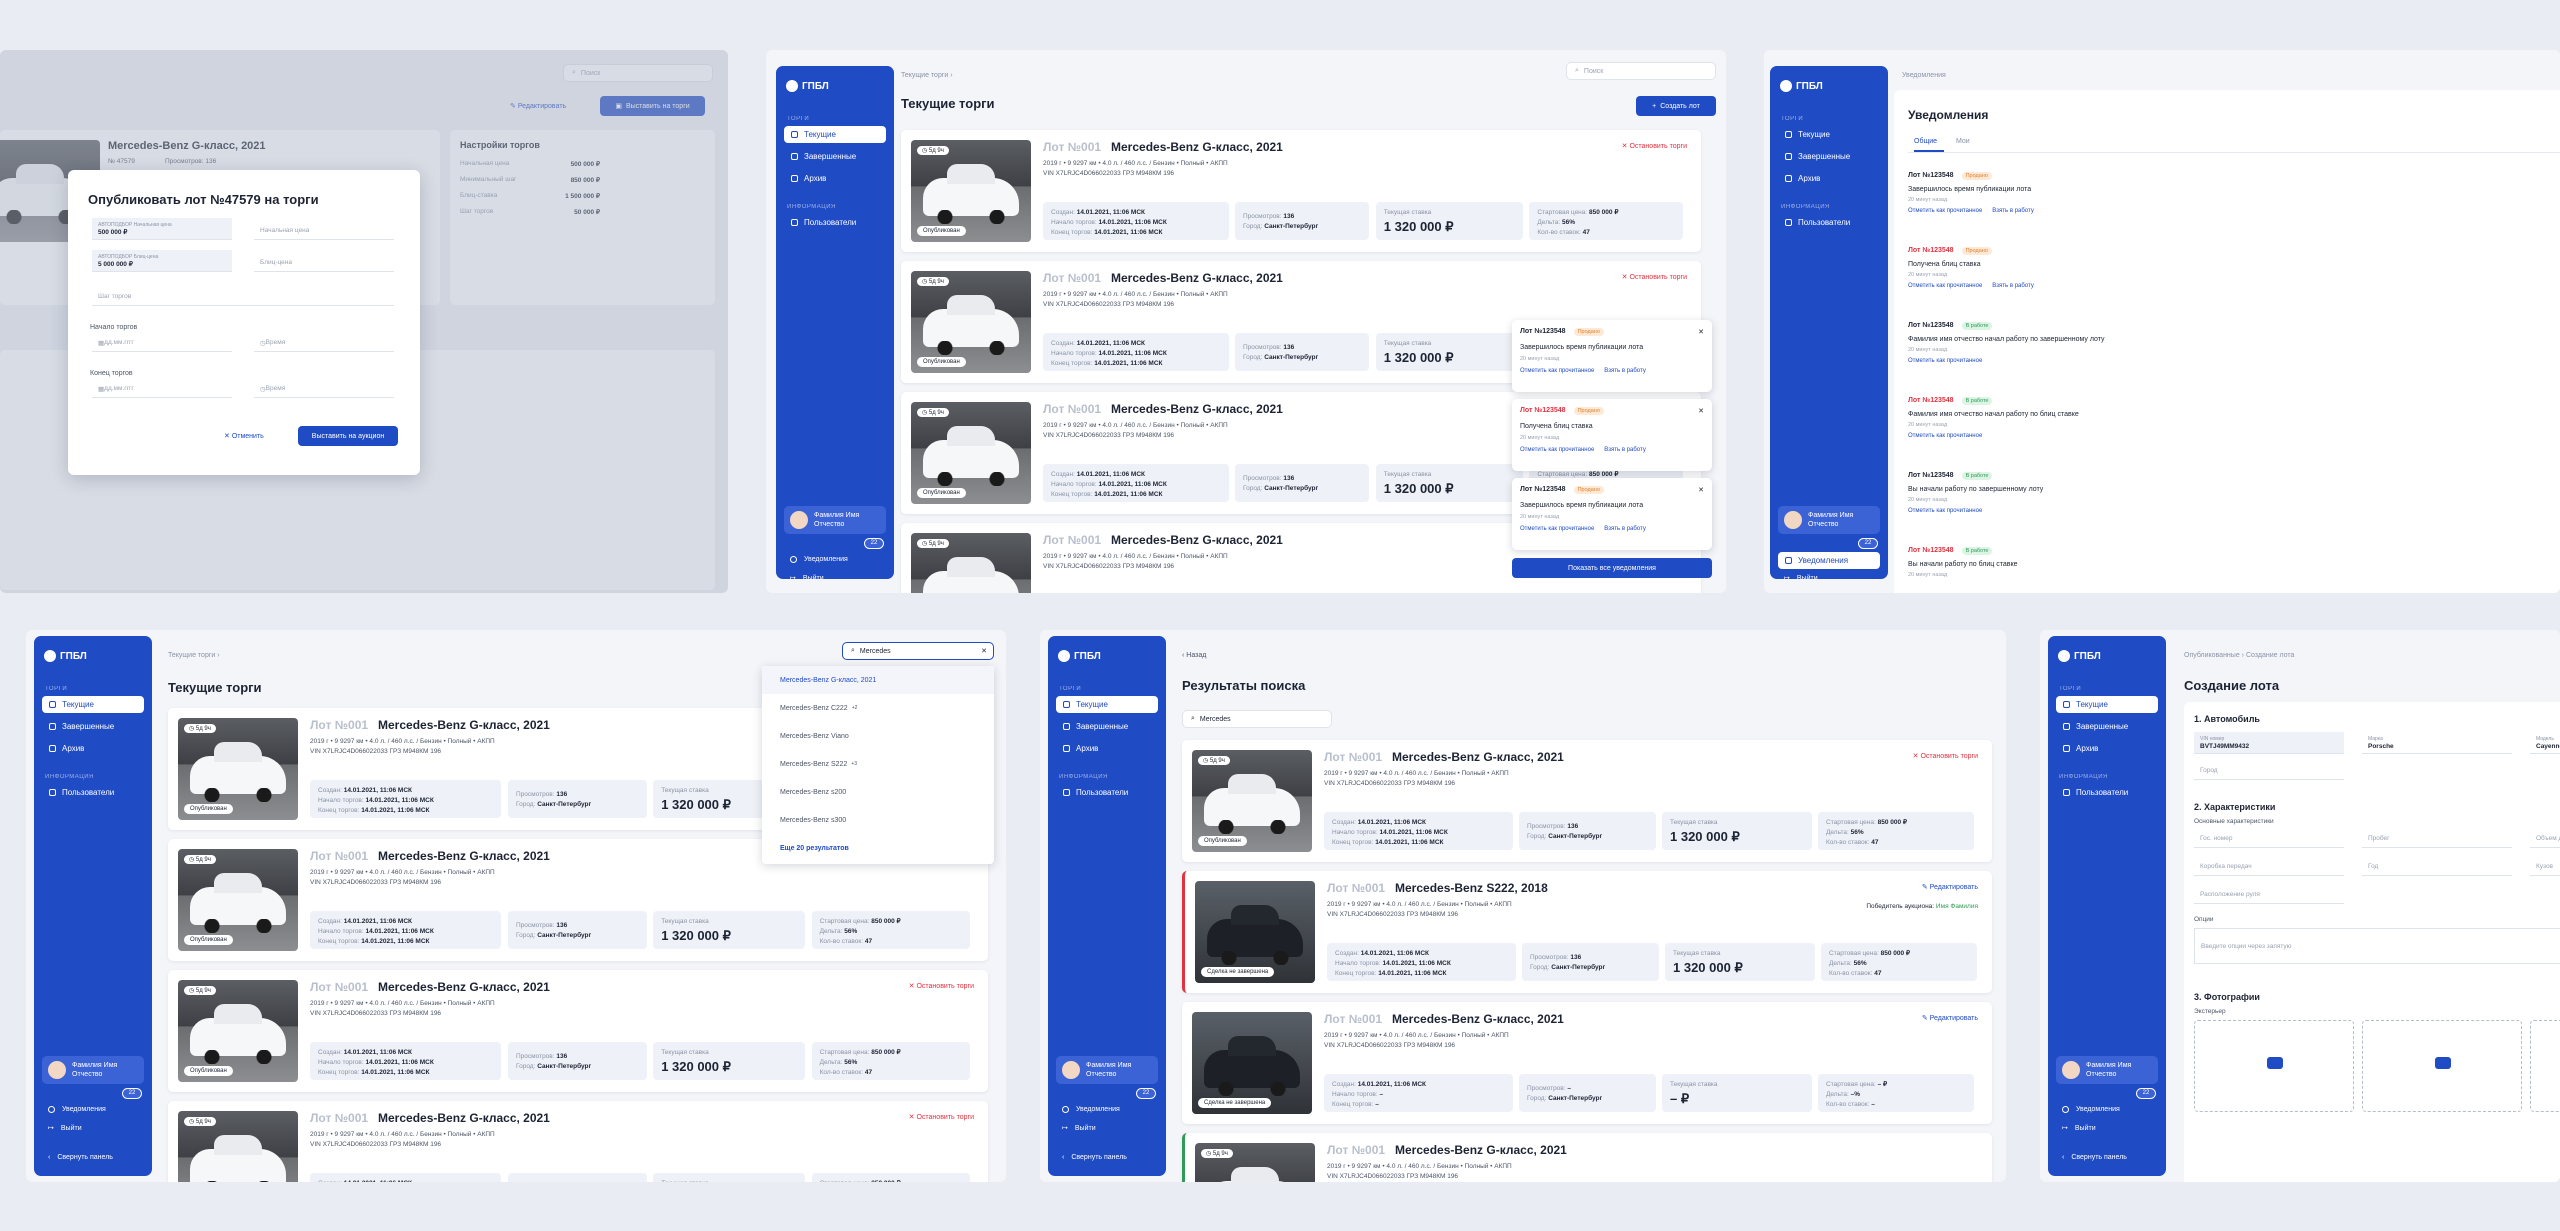  I want to click on model-select: МодельCayenne, so click(2545, 743).